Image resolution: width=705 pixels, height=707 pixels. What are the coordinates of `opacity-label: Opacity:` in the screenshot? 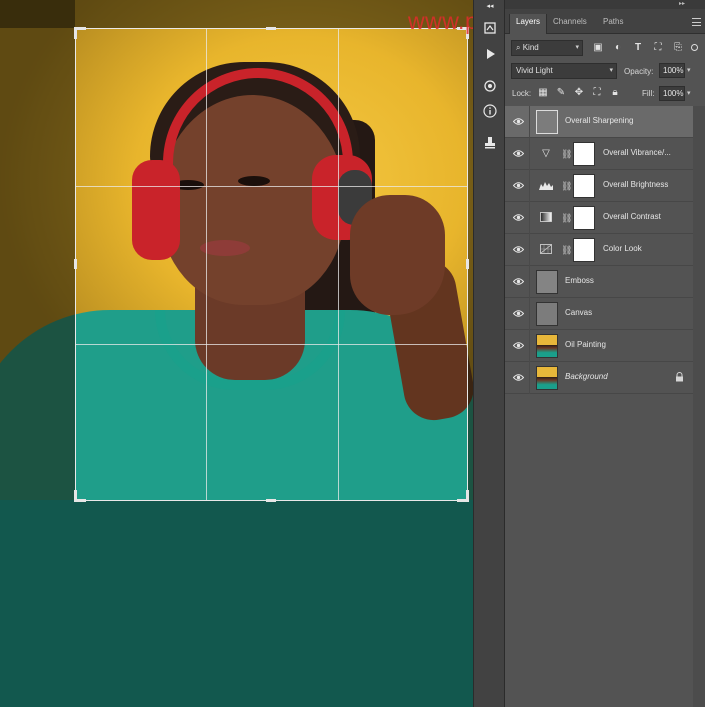 It's located at (639, 71).